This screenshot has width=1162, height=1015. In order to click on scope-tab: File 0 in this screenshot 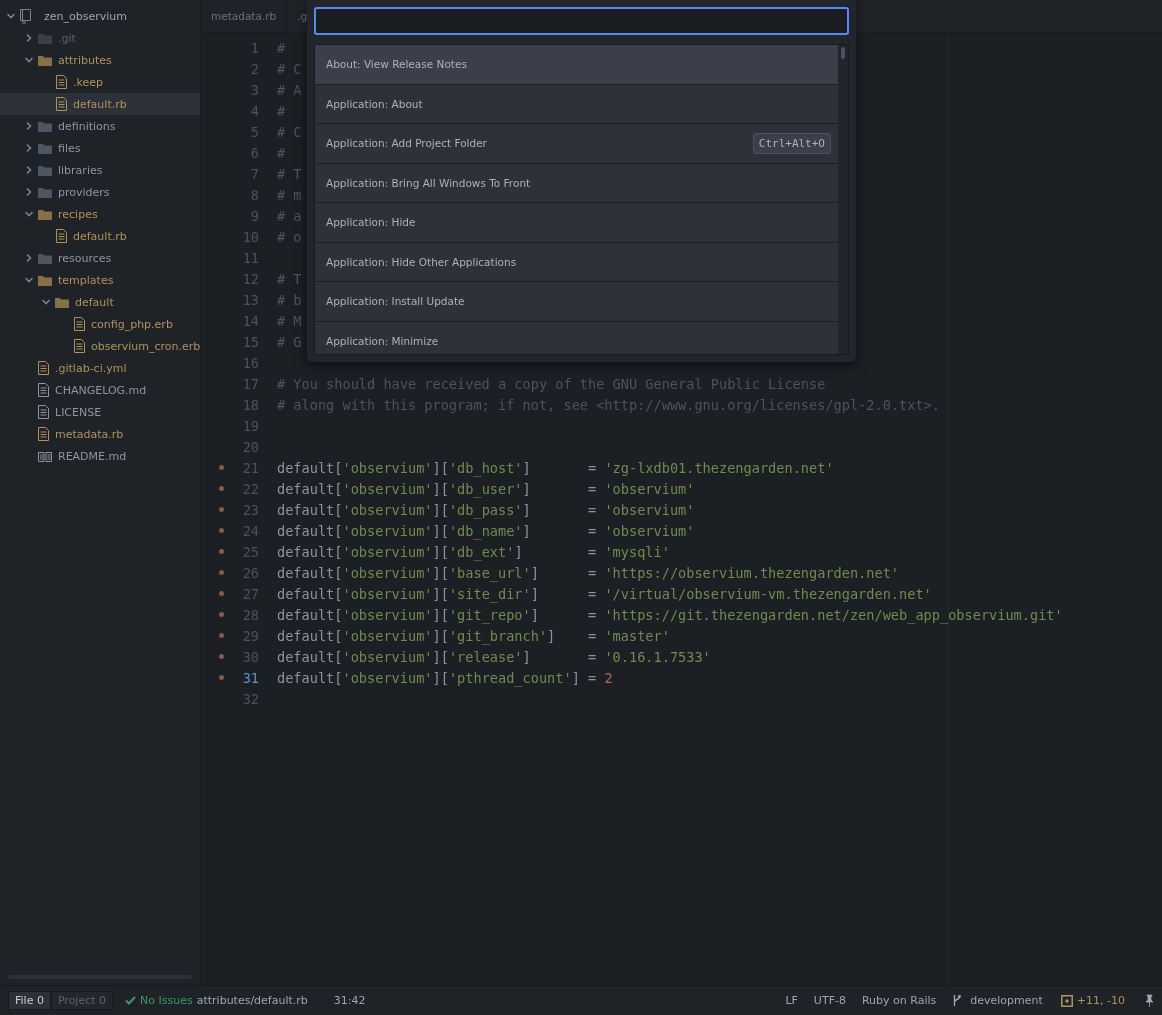, I will do `click(29, 1000)`.